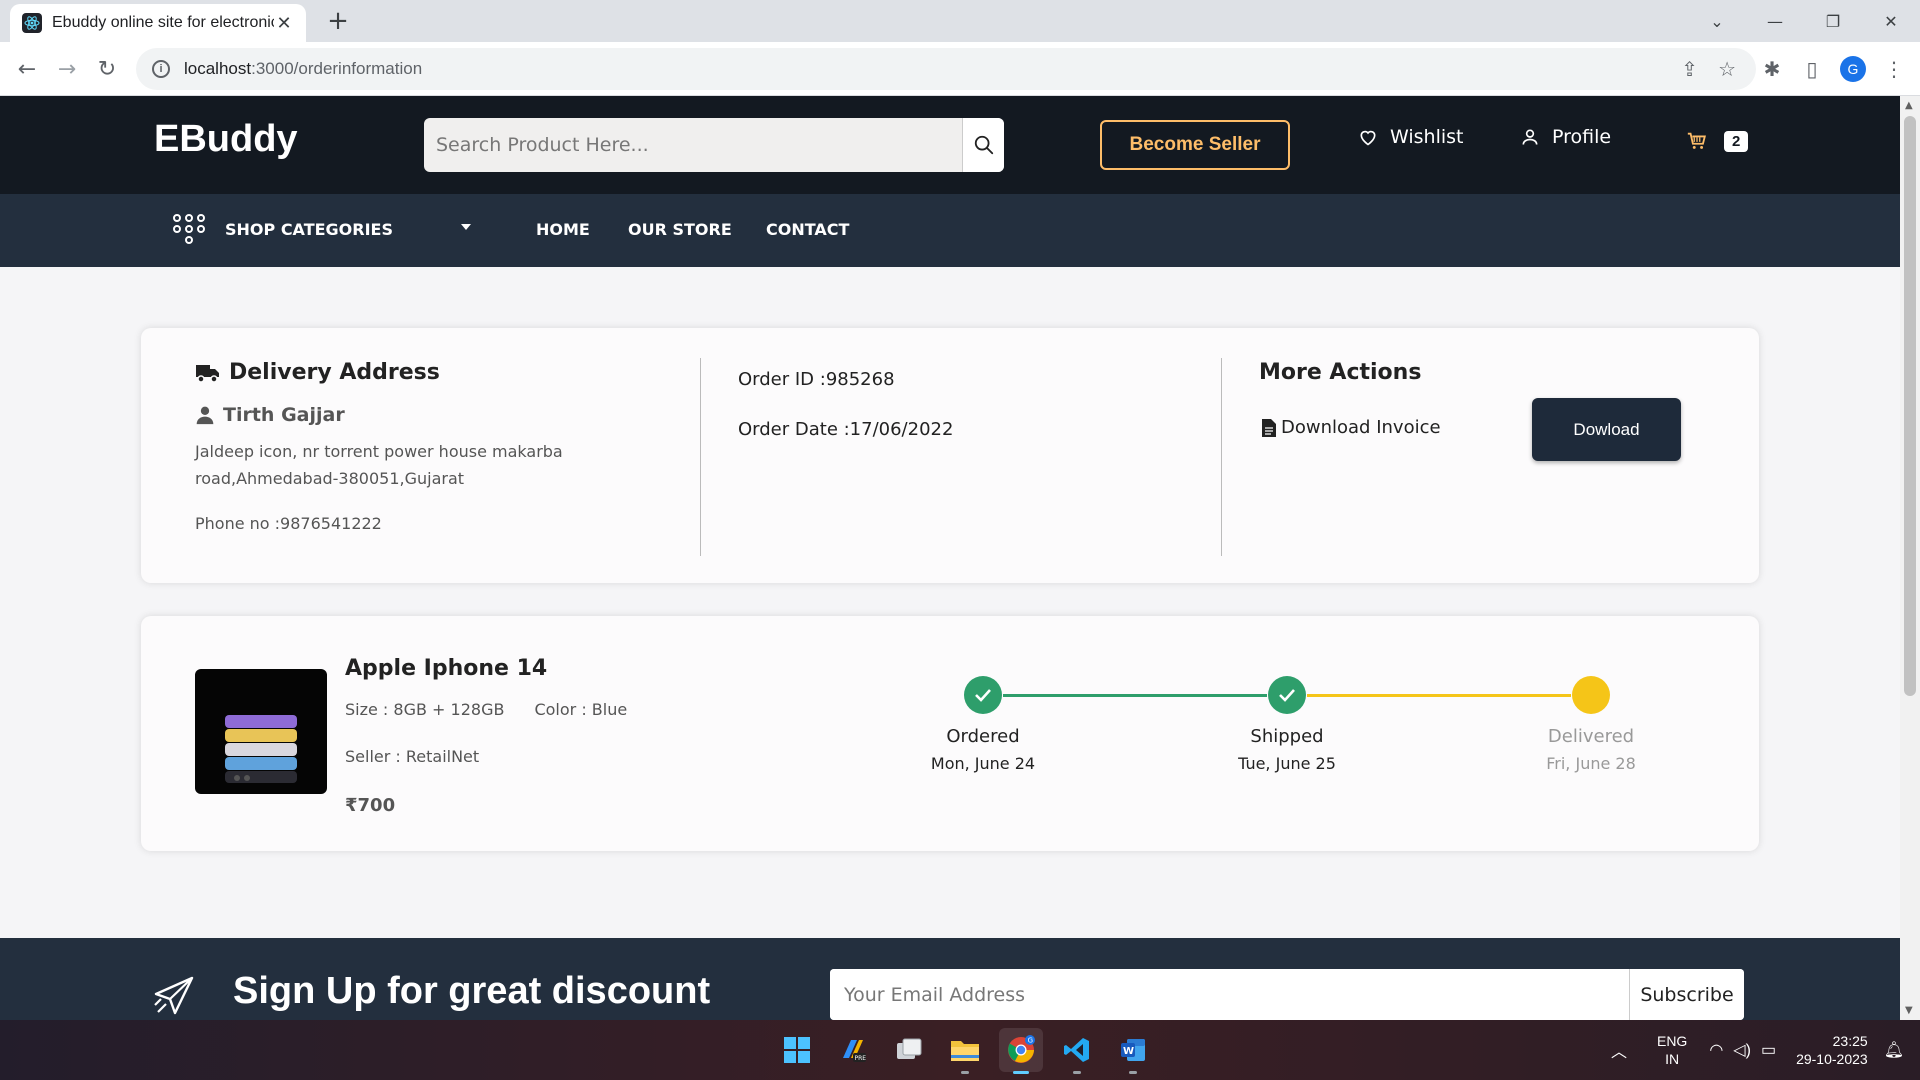  I want to click on newsletter-form: Subscribe, so click(1287, 994).